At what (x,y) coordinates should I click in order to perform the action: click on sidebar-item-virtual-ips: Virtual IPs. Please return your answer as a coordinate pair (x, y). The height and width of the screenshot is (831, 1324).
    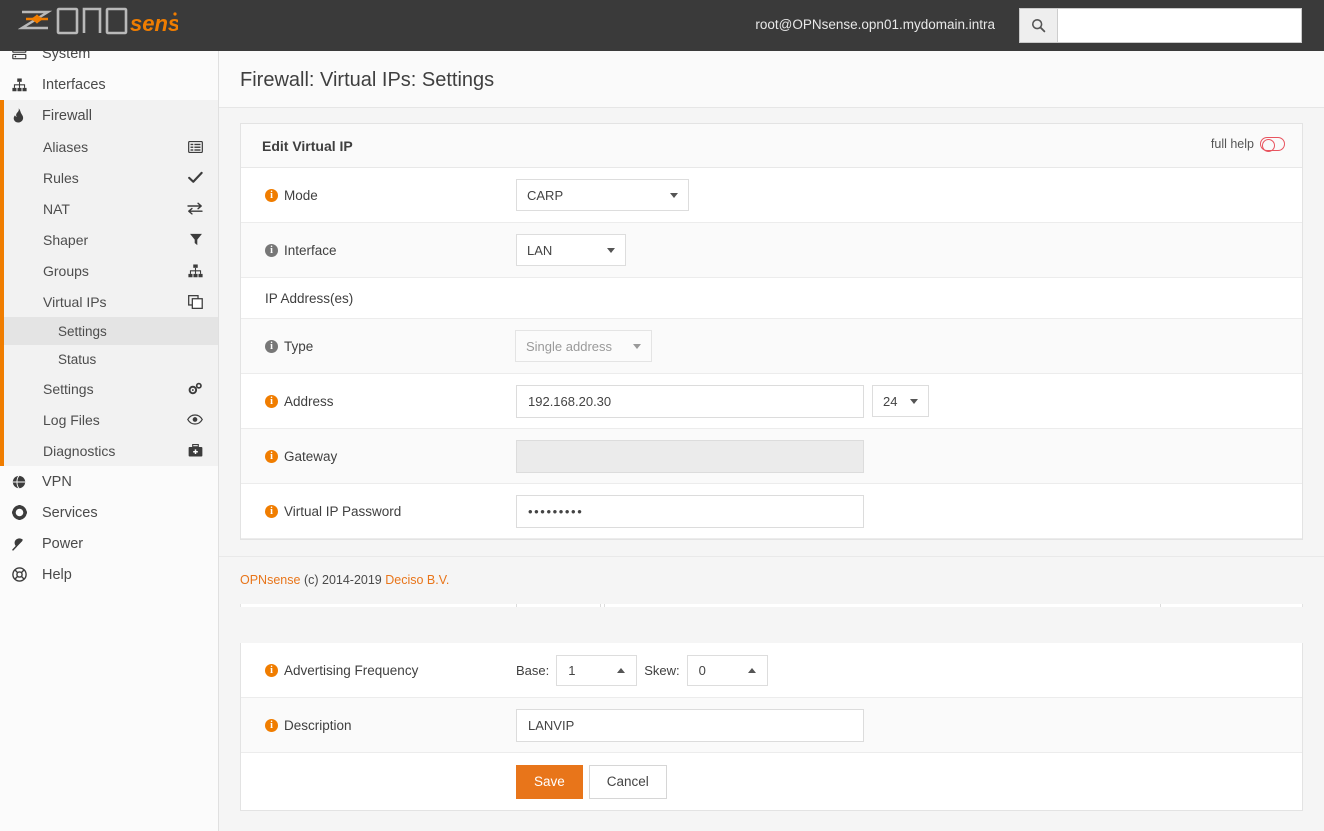
    Looking at the image, I should click on (109, 301).